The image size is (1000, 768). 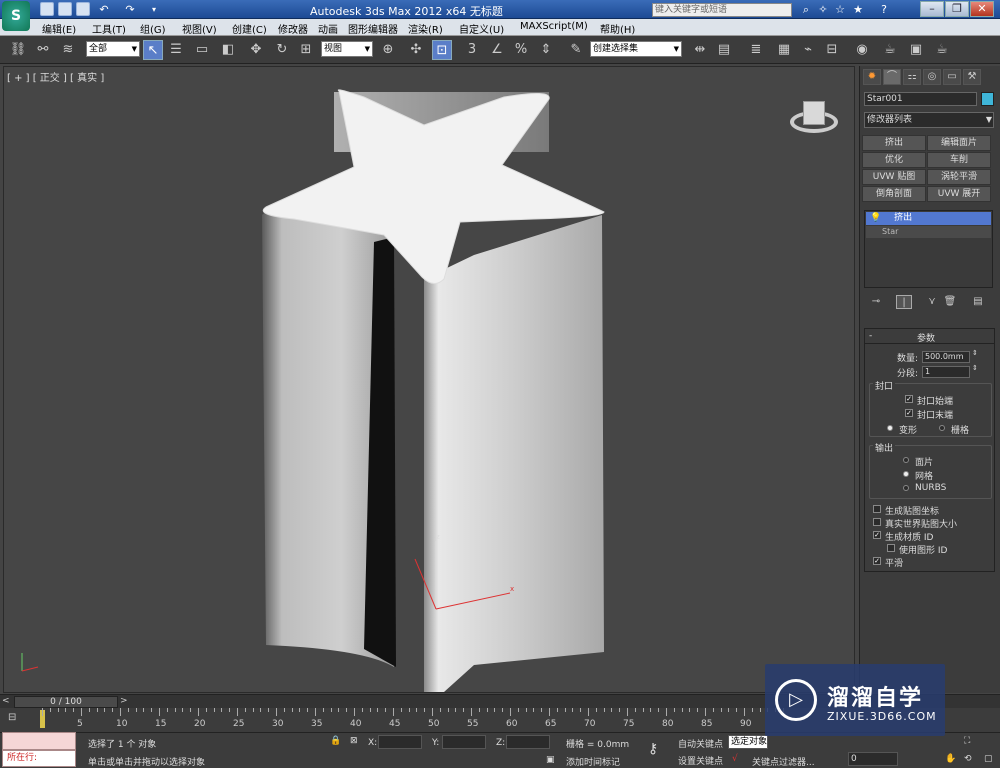 I want to click on maxscript-listener, so click(x=39, y=741).